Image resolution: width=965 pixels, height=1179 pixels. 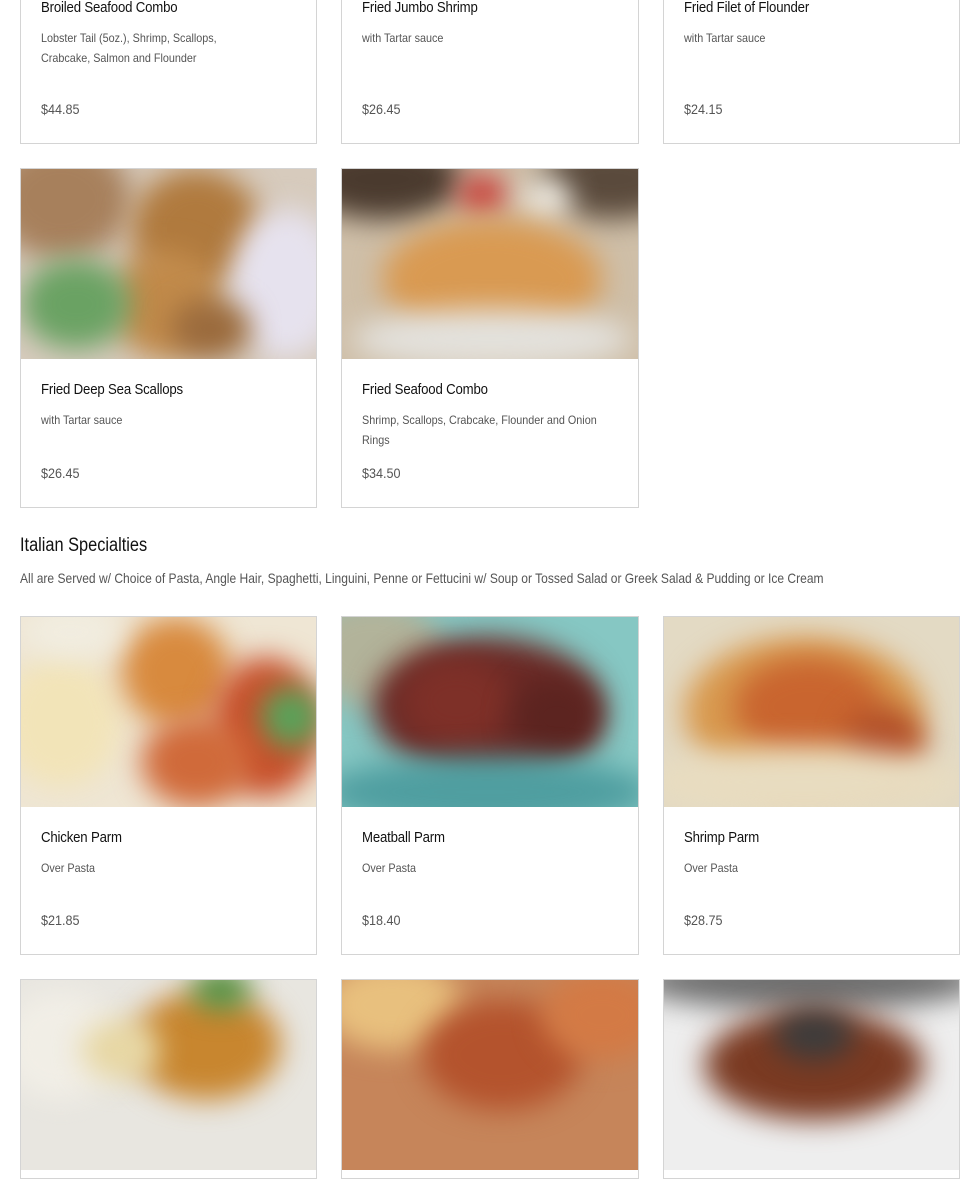 I want to click on menu-item-price: $18.40, so click(x=381, y=920).